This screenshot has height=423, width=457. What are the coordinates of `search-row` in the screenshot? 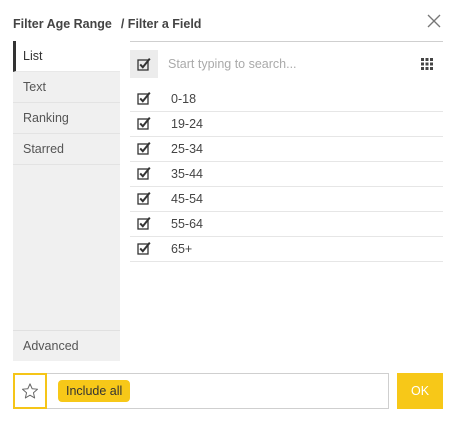 It's located at (286, 64).